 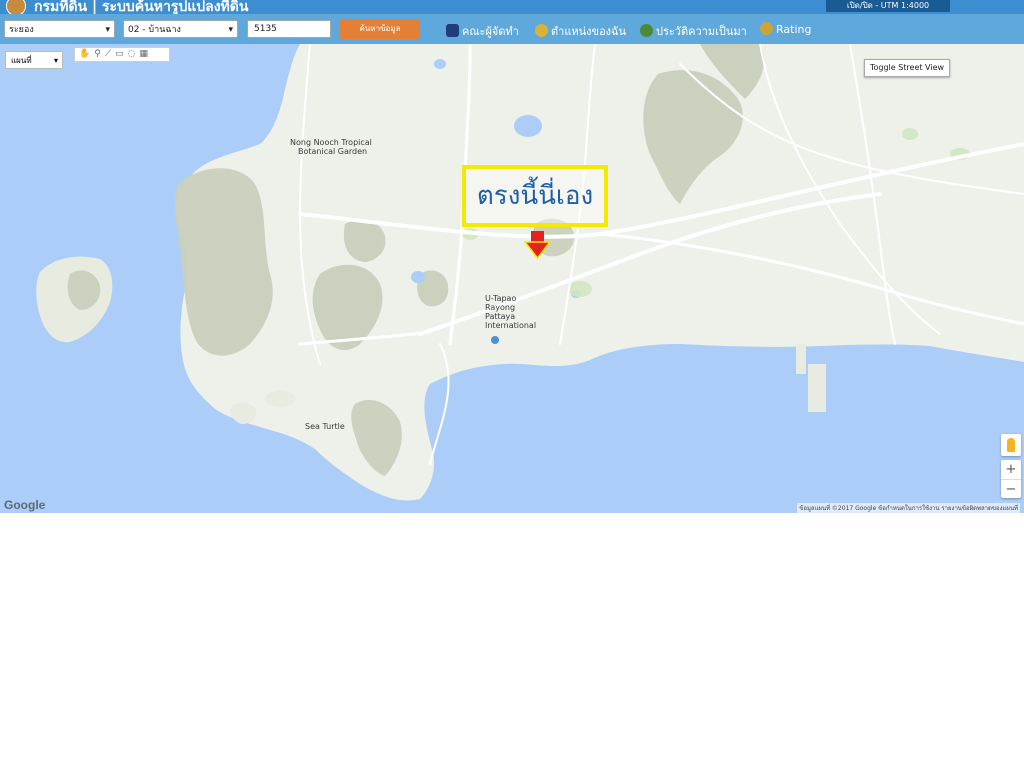 What do you see at coordinates (21, 30) in the screenshot?
I see `province-value: ระยอง` at bounding box center [21, 30].